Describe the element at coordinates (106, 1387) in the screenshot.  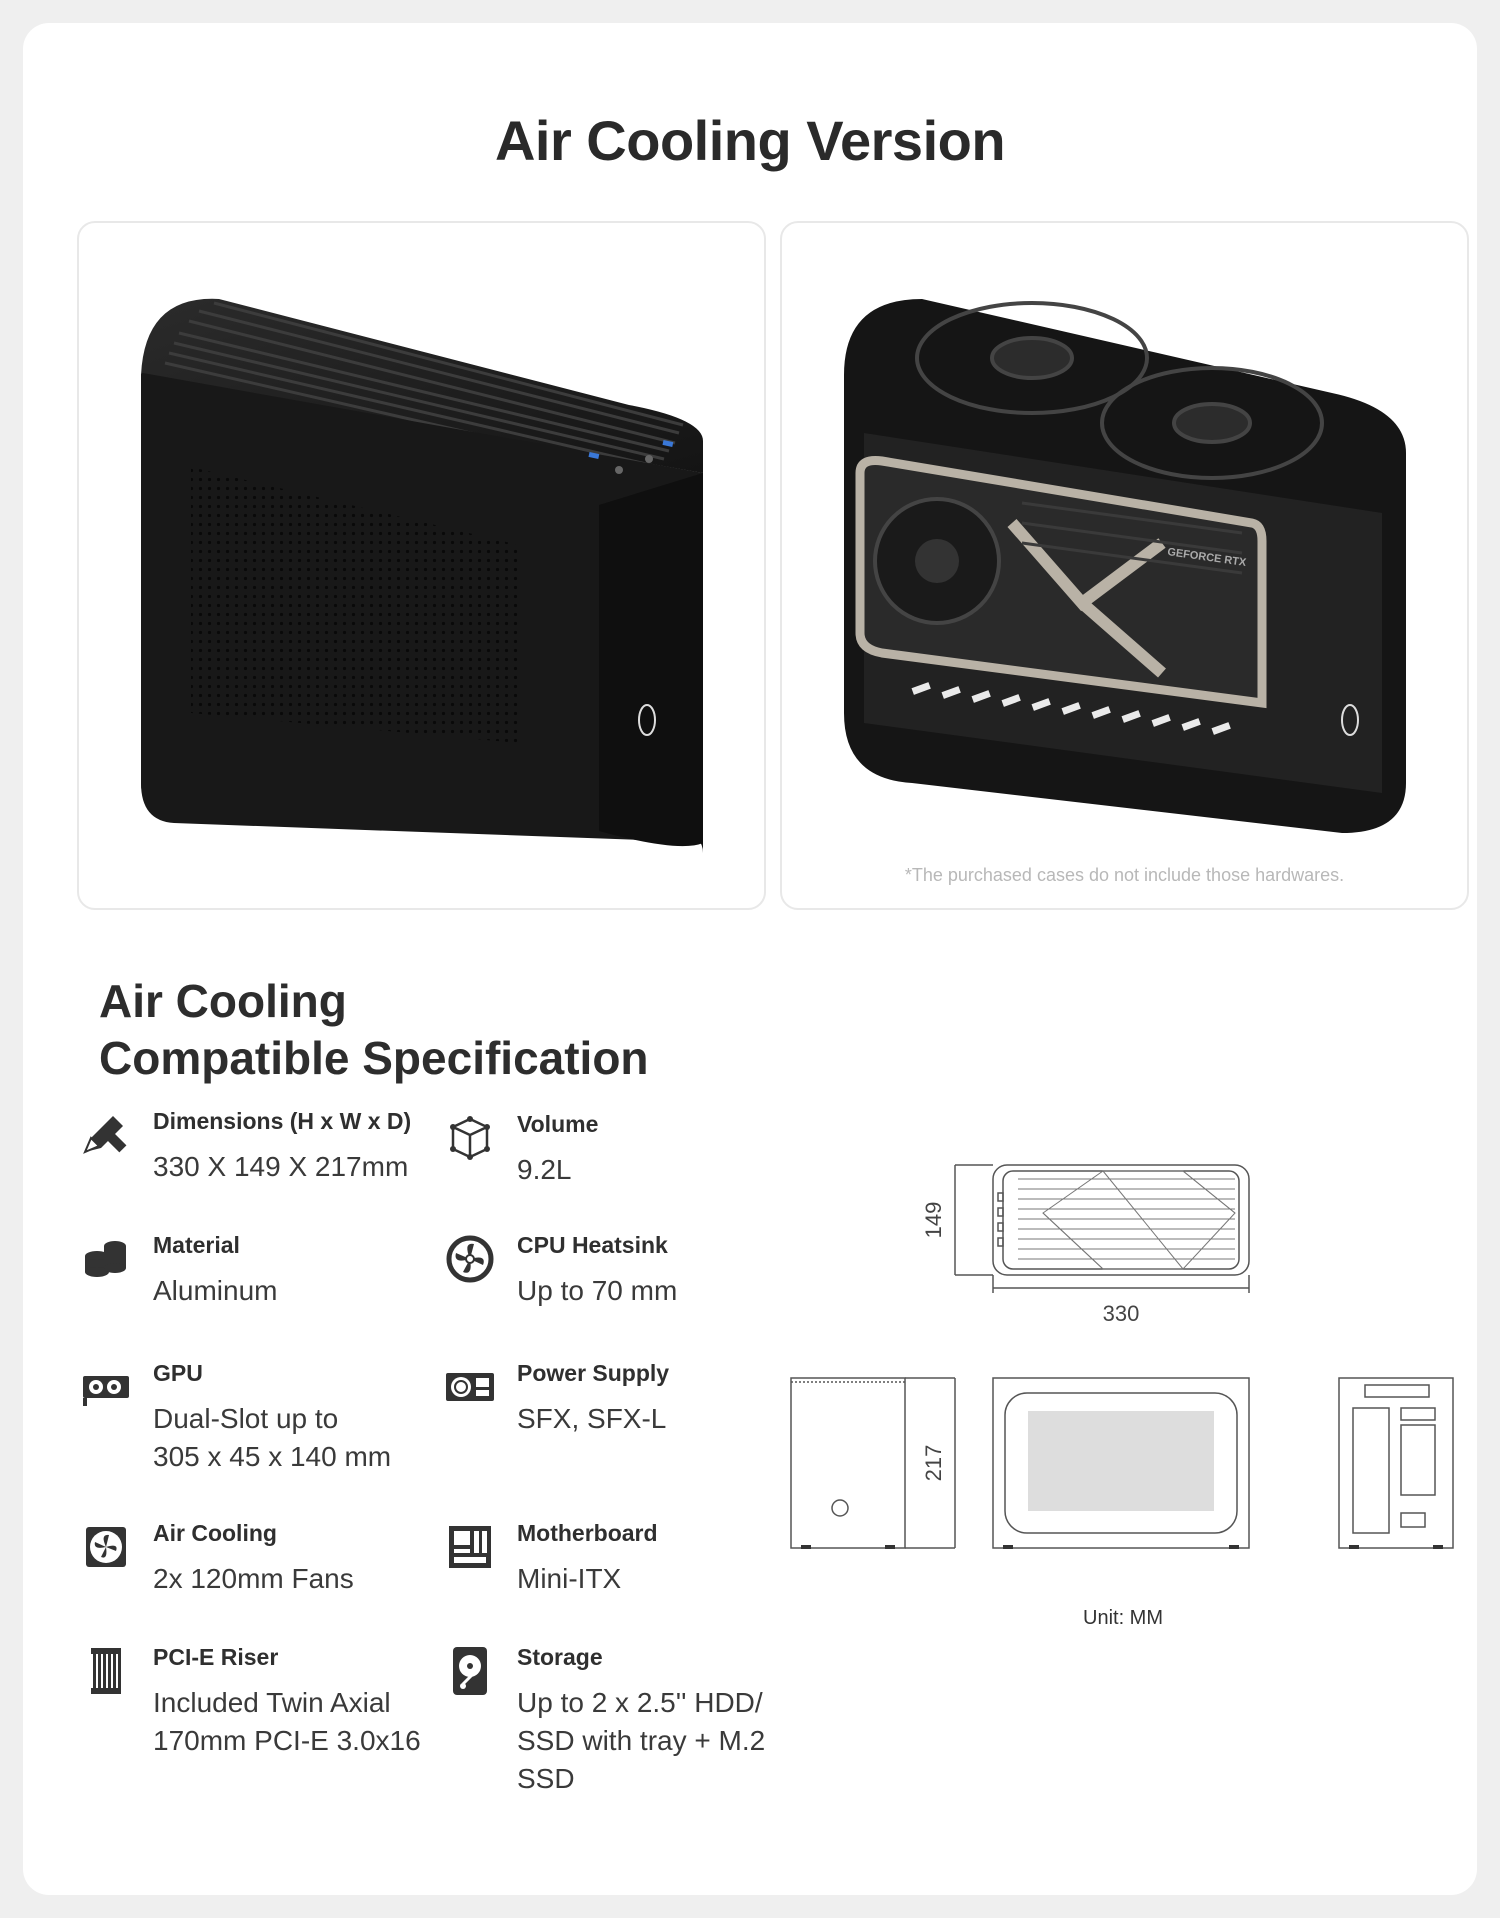
I see `graphics-card-icon` at that location.